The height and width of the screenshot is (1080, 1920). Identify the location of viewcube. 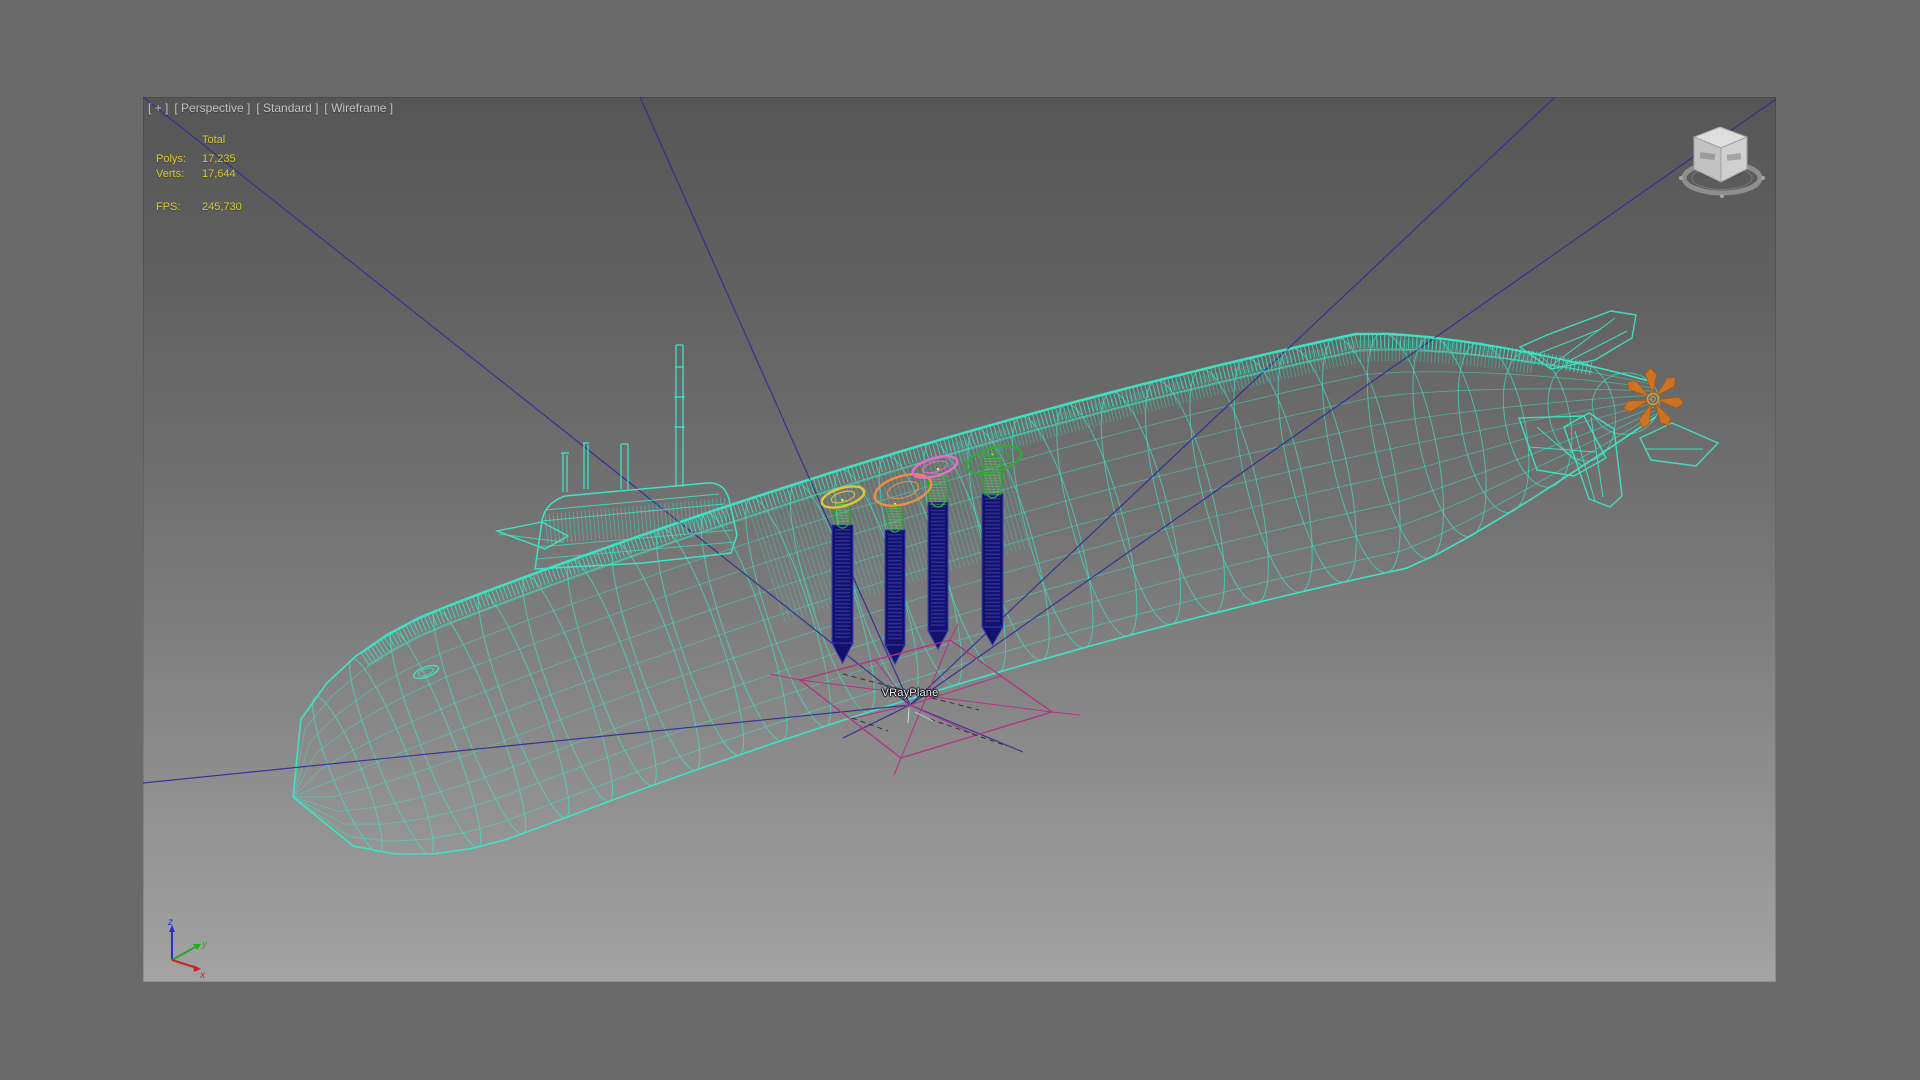
(1722, 162).